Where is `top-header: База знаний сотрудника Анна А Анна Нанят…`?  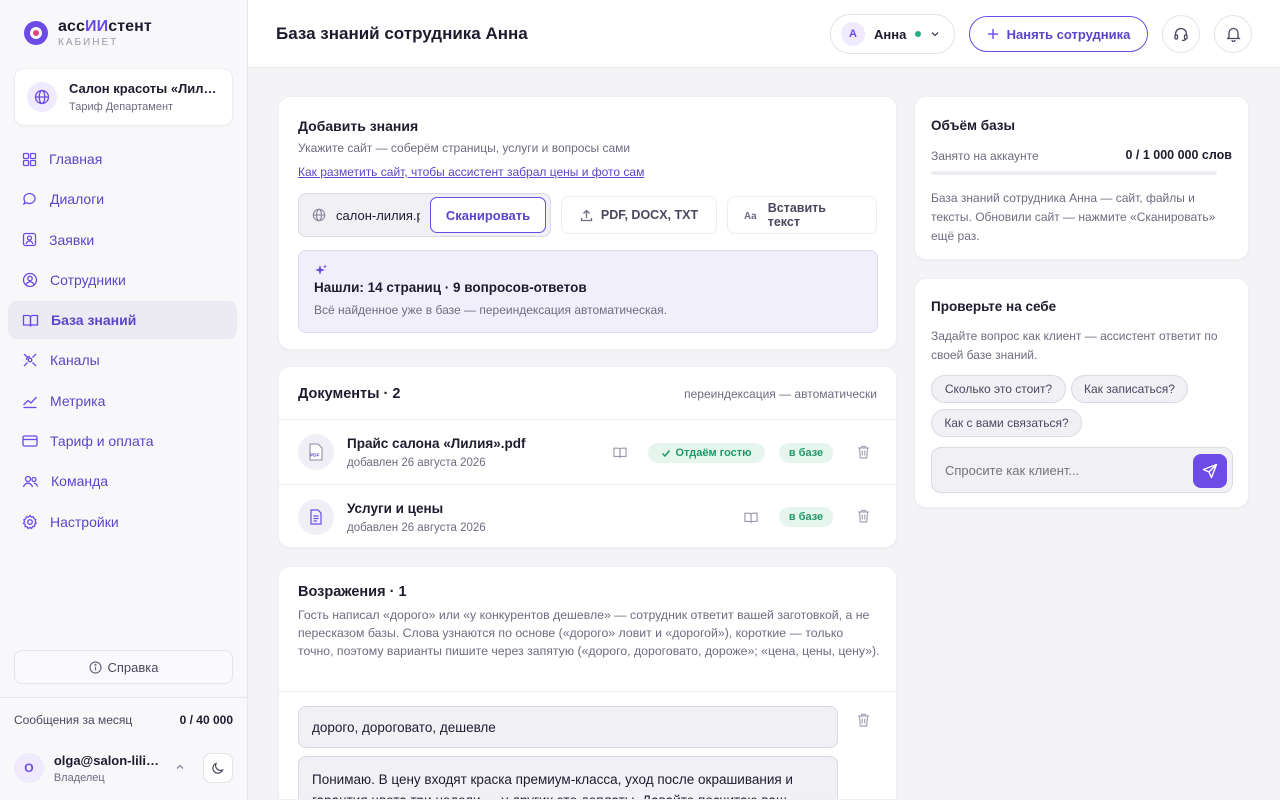
top-header: База знаний сотрудника Анна А Анна Нанят… is located at coordinates (764, 34).